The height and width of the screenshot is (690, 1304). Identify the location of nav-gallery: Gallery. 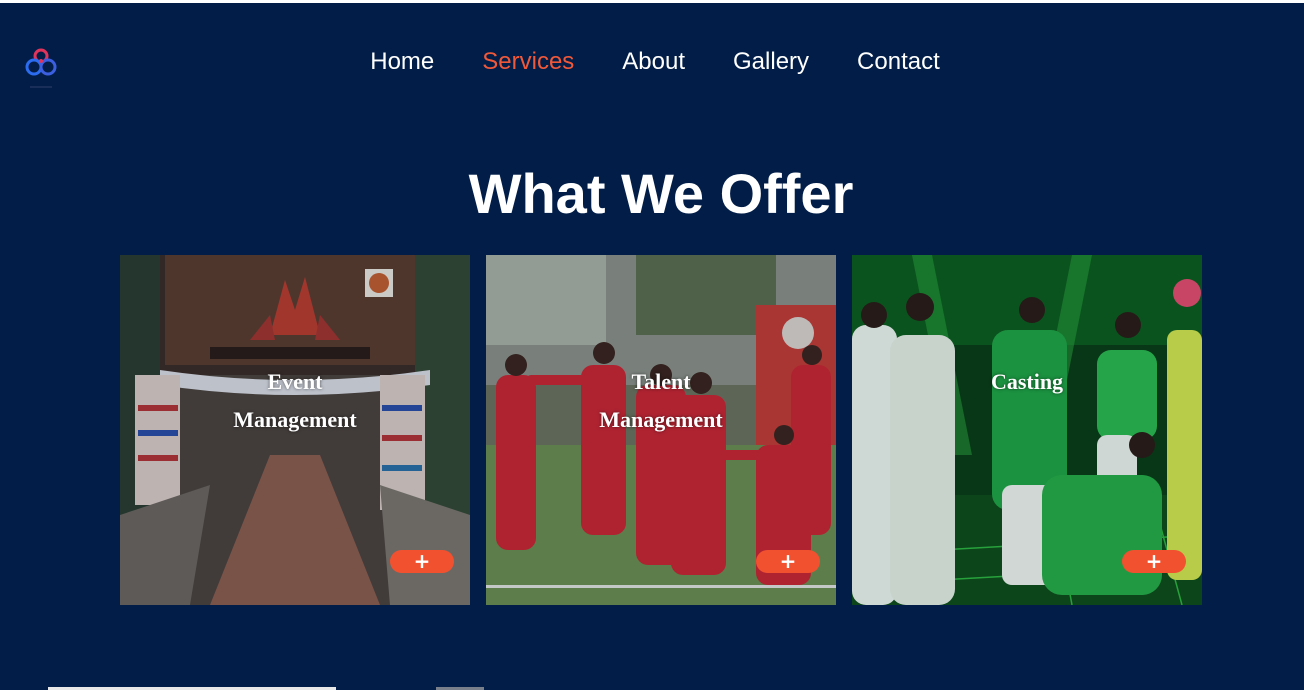
(771, 62).